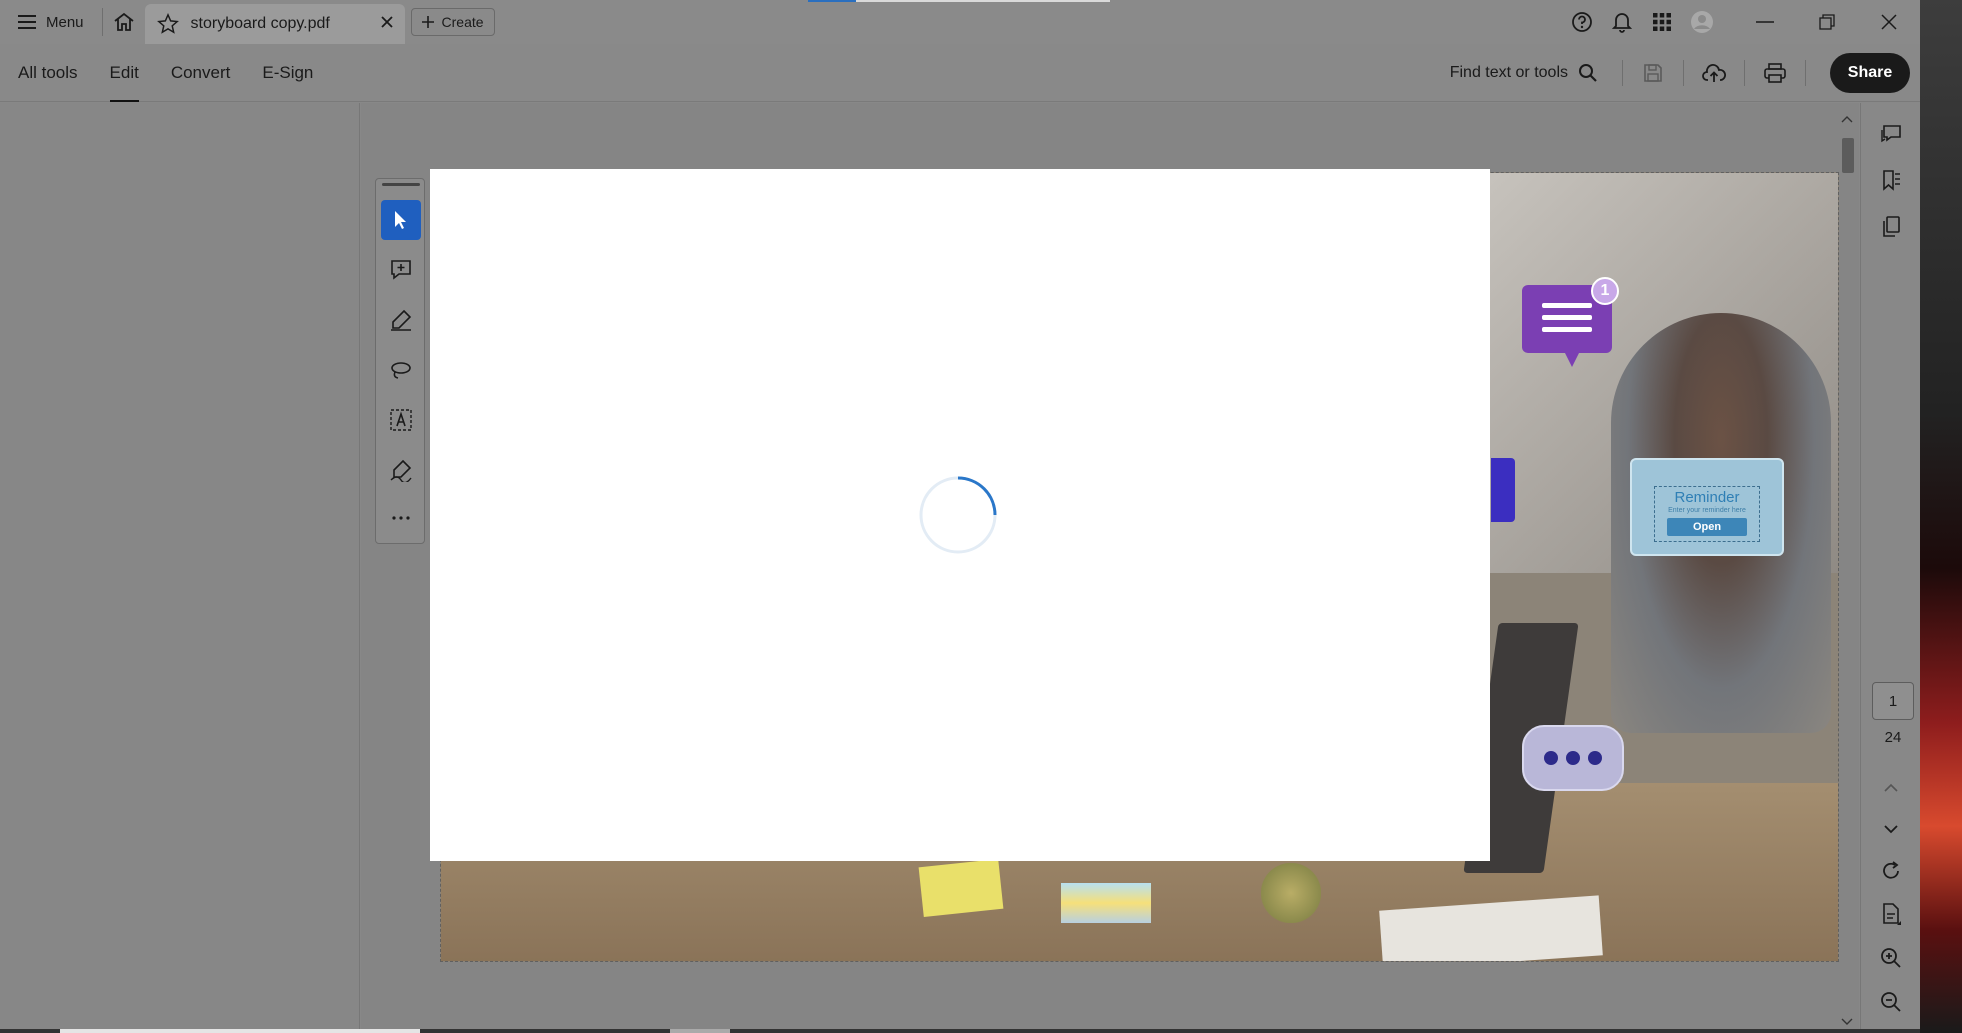 This screenshot has height=1033, width=1962. I want to click on select-tool-button, so click(401, 220).